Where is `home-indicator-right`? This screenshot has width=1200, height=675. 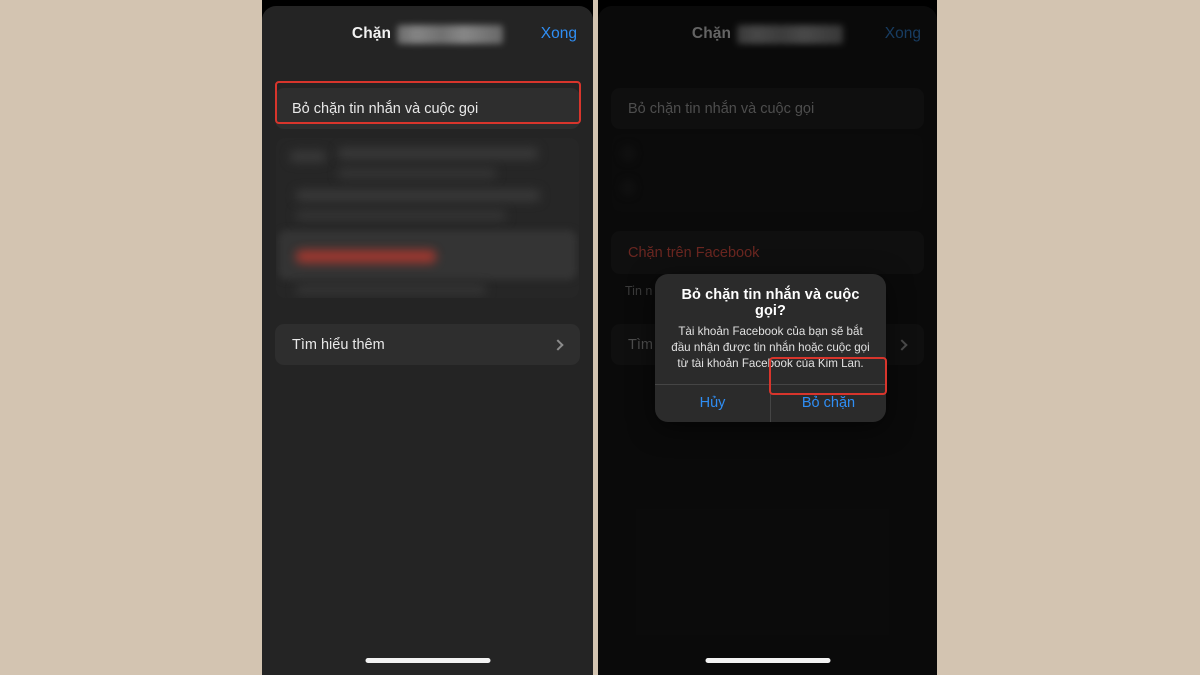
home-indicator-right is located at coordinates (767, 660).